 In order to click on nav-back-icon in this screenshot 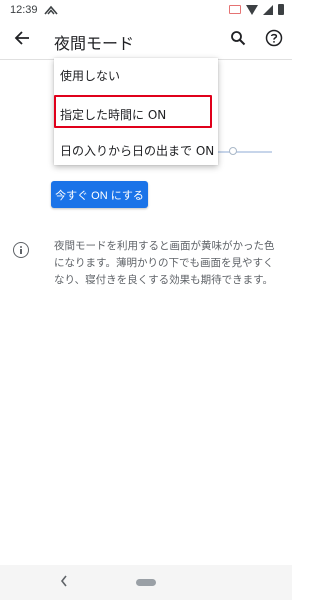, I will do `click(64, 582)`.